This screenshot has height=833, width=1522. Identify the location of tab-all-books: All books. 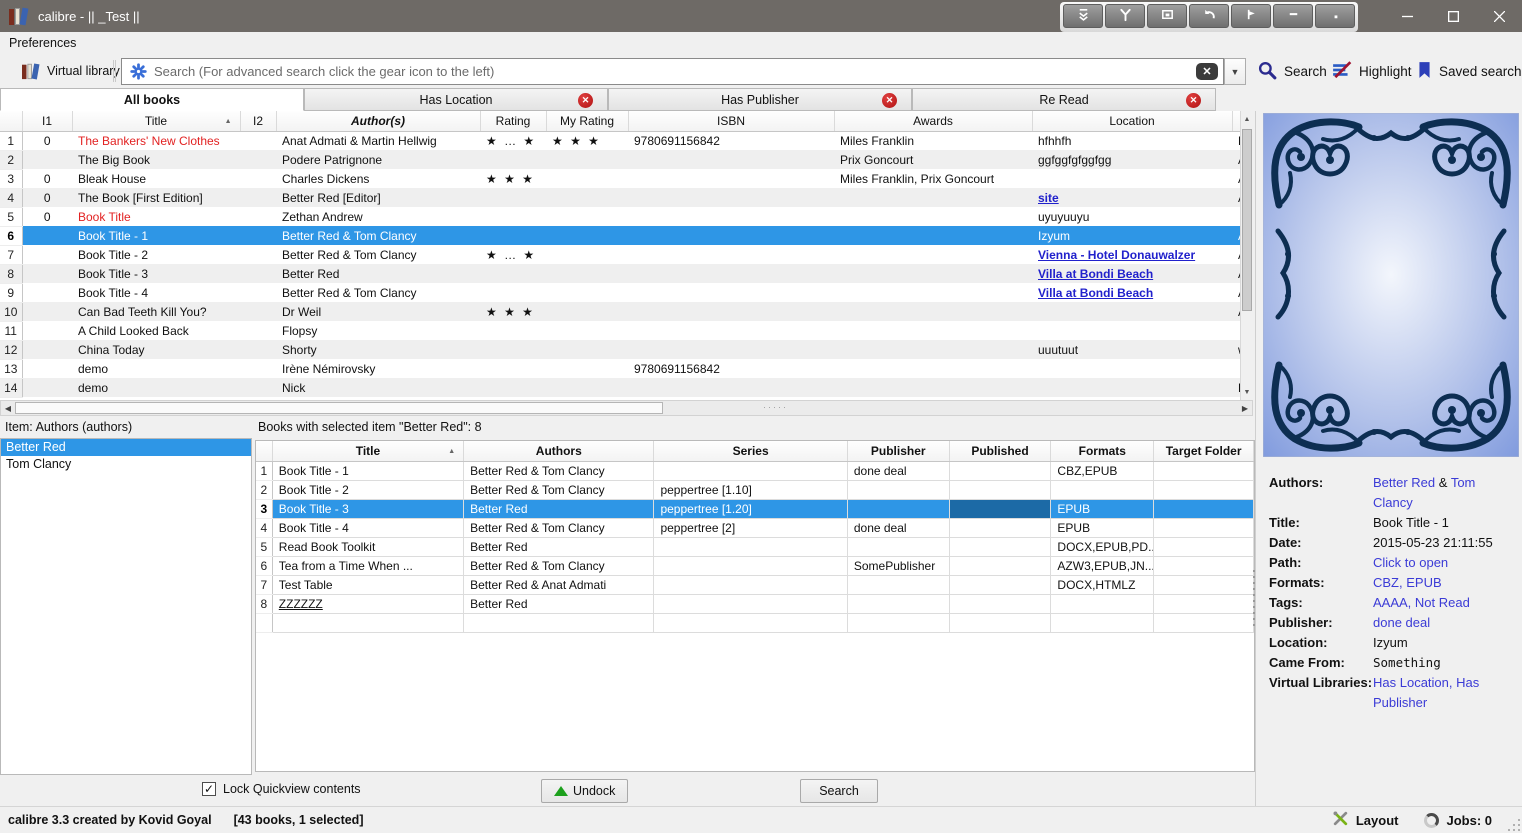
(152, 99).